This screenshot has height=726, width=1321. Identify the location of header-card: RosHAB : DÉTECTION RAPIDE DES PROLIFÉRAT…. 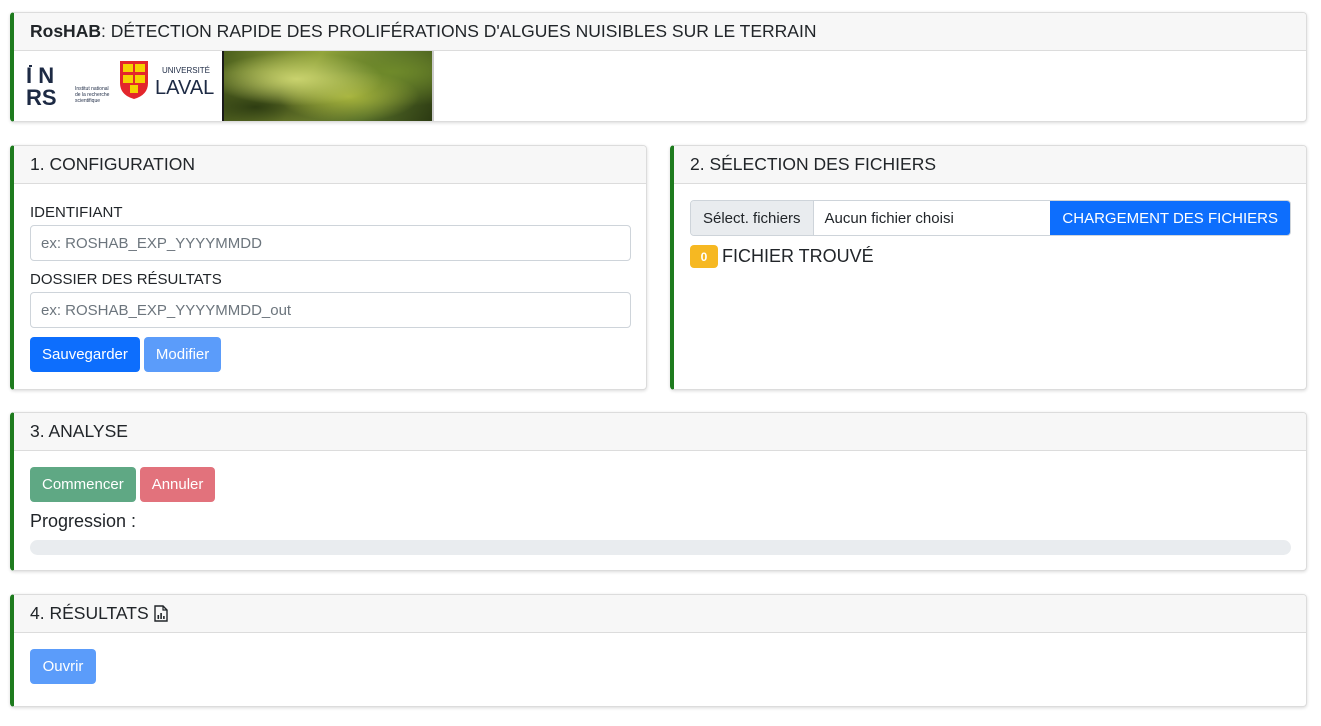
(658, 67).